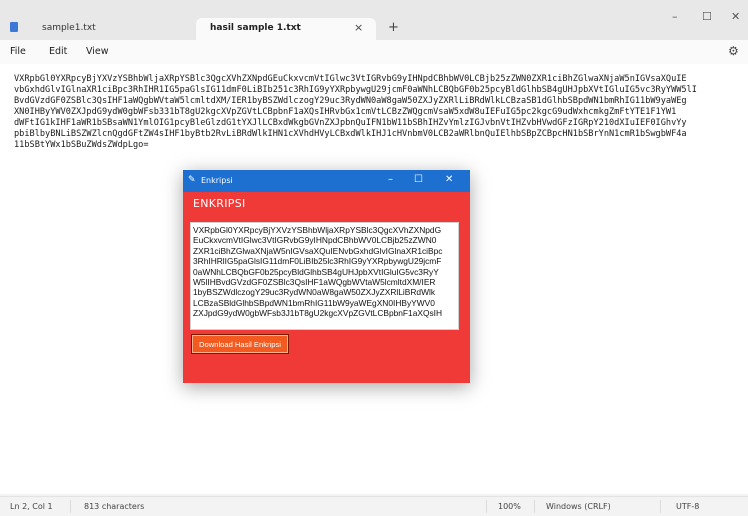 Image resolution: width=748 pixels, height=516 pixels. I want to click on encoding: UTF-8, so click(687, 506).